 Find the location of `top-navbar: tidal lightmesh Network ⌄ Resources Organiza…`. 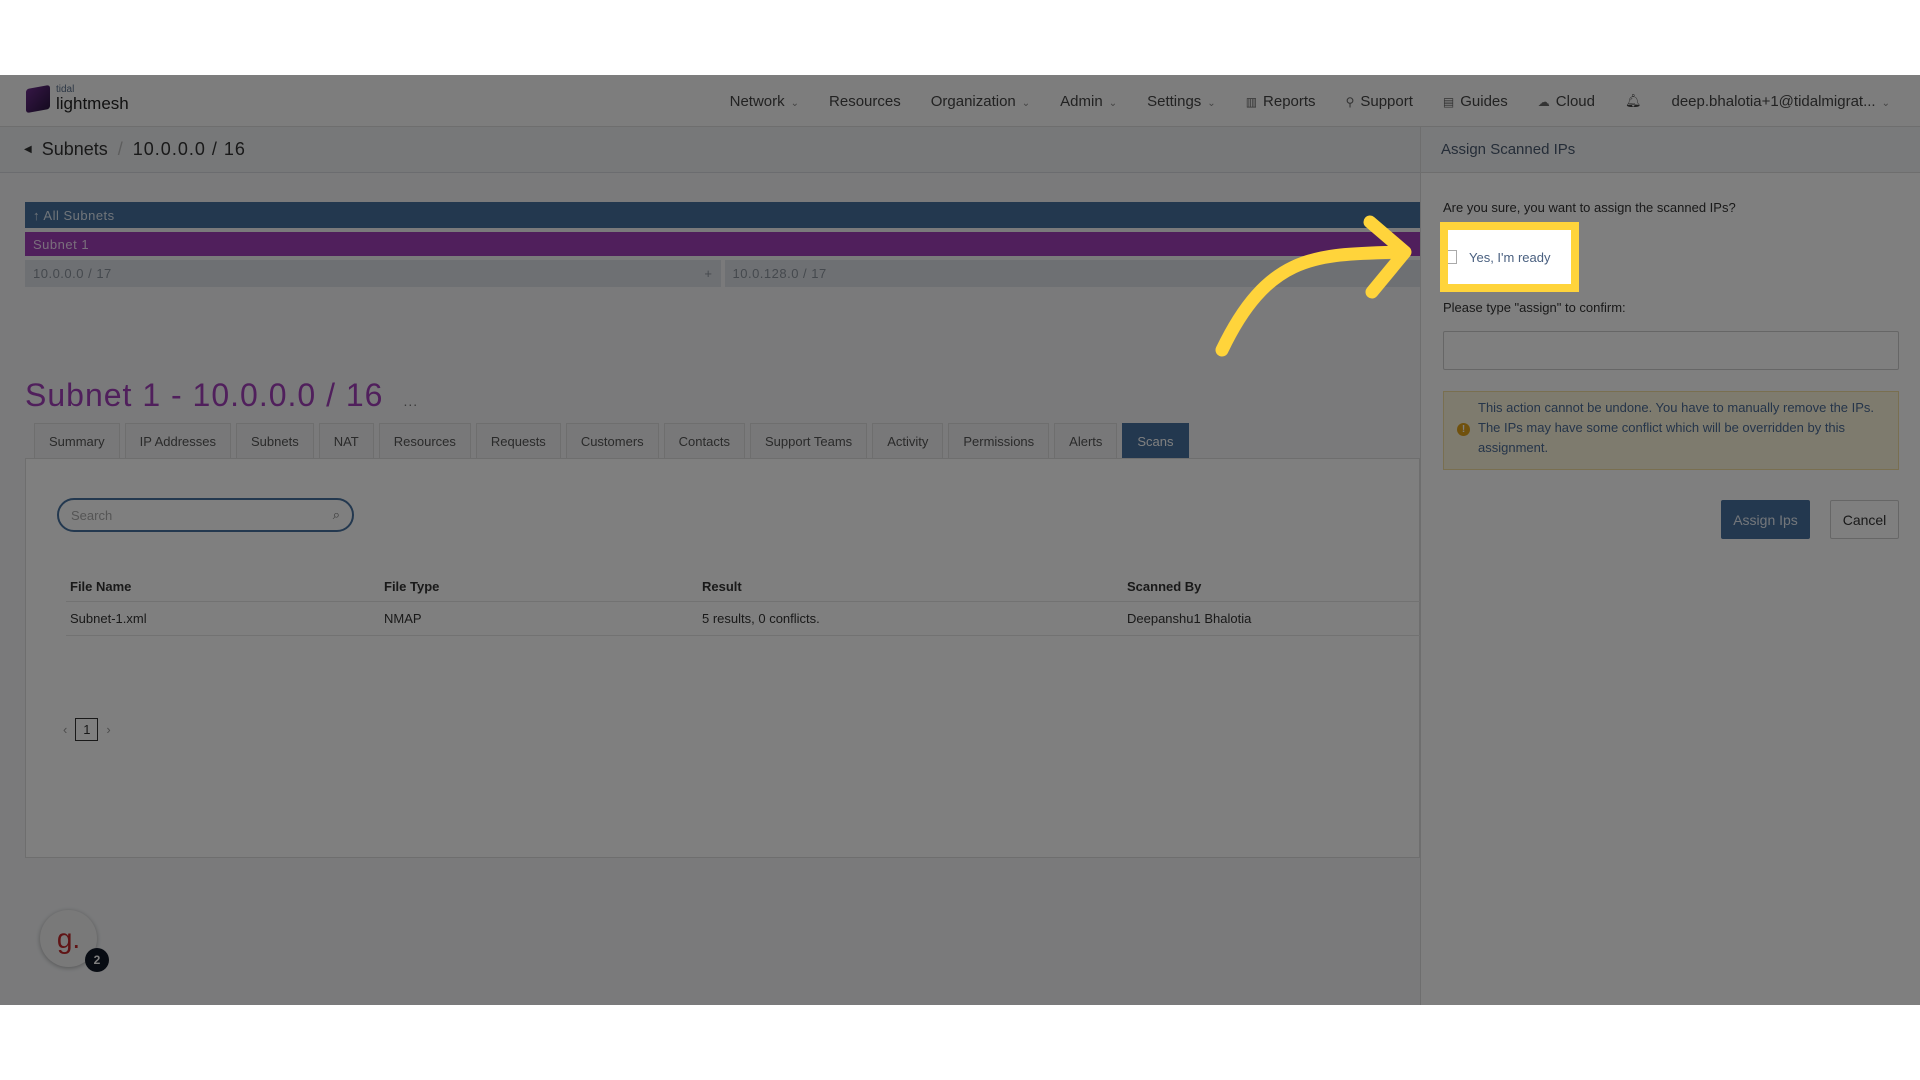

top-navbar: tidal lightmesh Network ⌄ Resources Organiza… is located at coordinates (960, 101).